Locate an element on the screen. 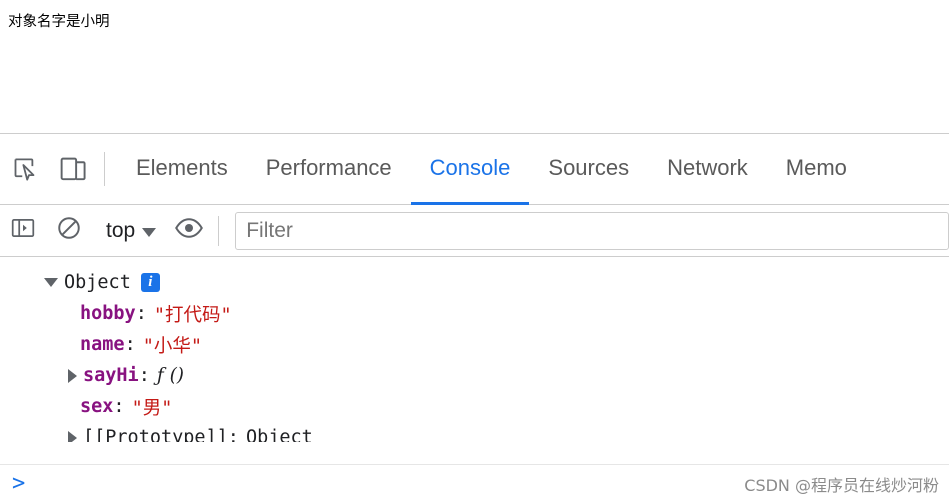 This screenshot has width=949, height=502. eye-icon is located at coordinates (189, 230).